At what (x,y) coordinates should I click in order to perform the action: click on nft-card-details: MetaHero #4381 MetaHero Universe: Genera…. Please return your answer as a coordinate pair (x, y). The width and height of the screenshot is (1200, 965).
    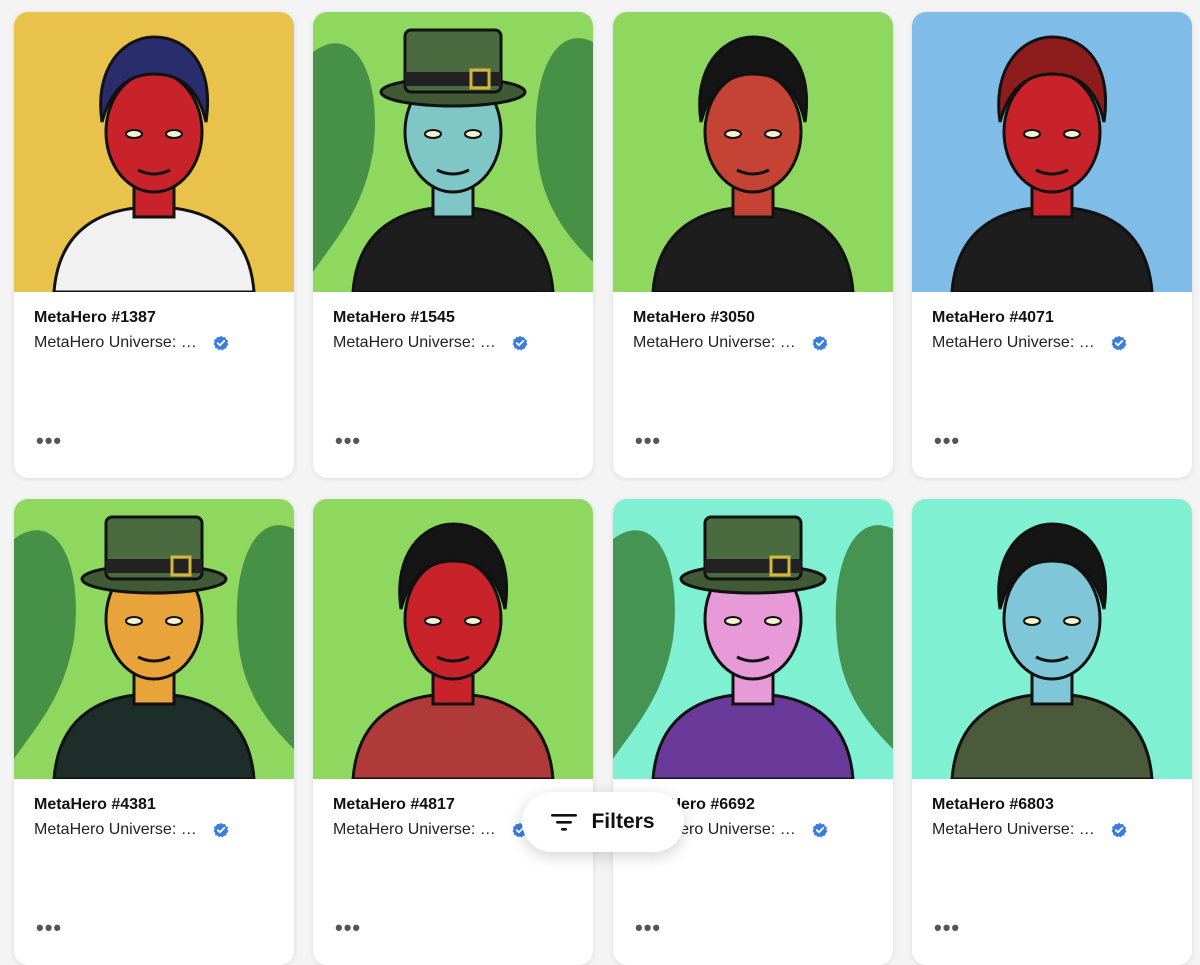
    Looking at the image, I should click on (154, 859).